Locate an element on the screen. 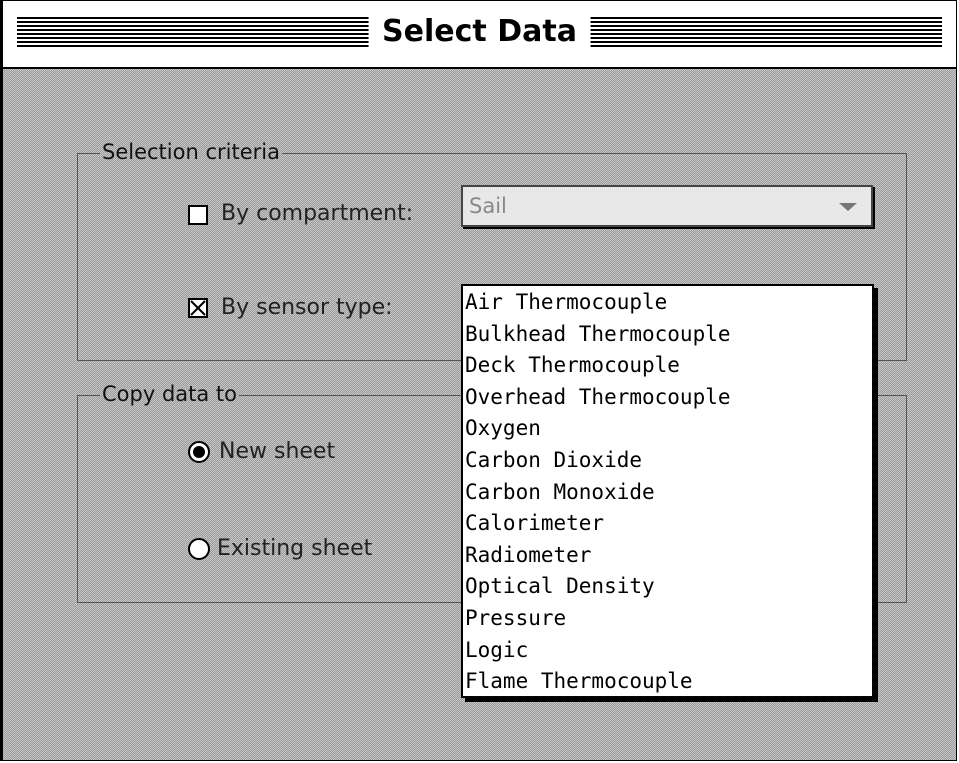 The width and height of the screenshot is (959, 763). copy-data-to-label: Copy data to is located at coordinates (170, 394).